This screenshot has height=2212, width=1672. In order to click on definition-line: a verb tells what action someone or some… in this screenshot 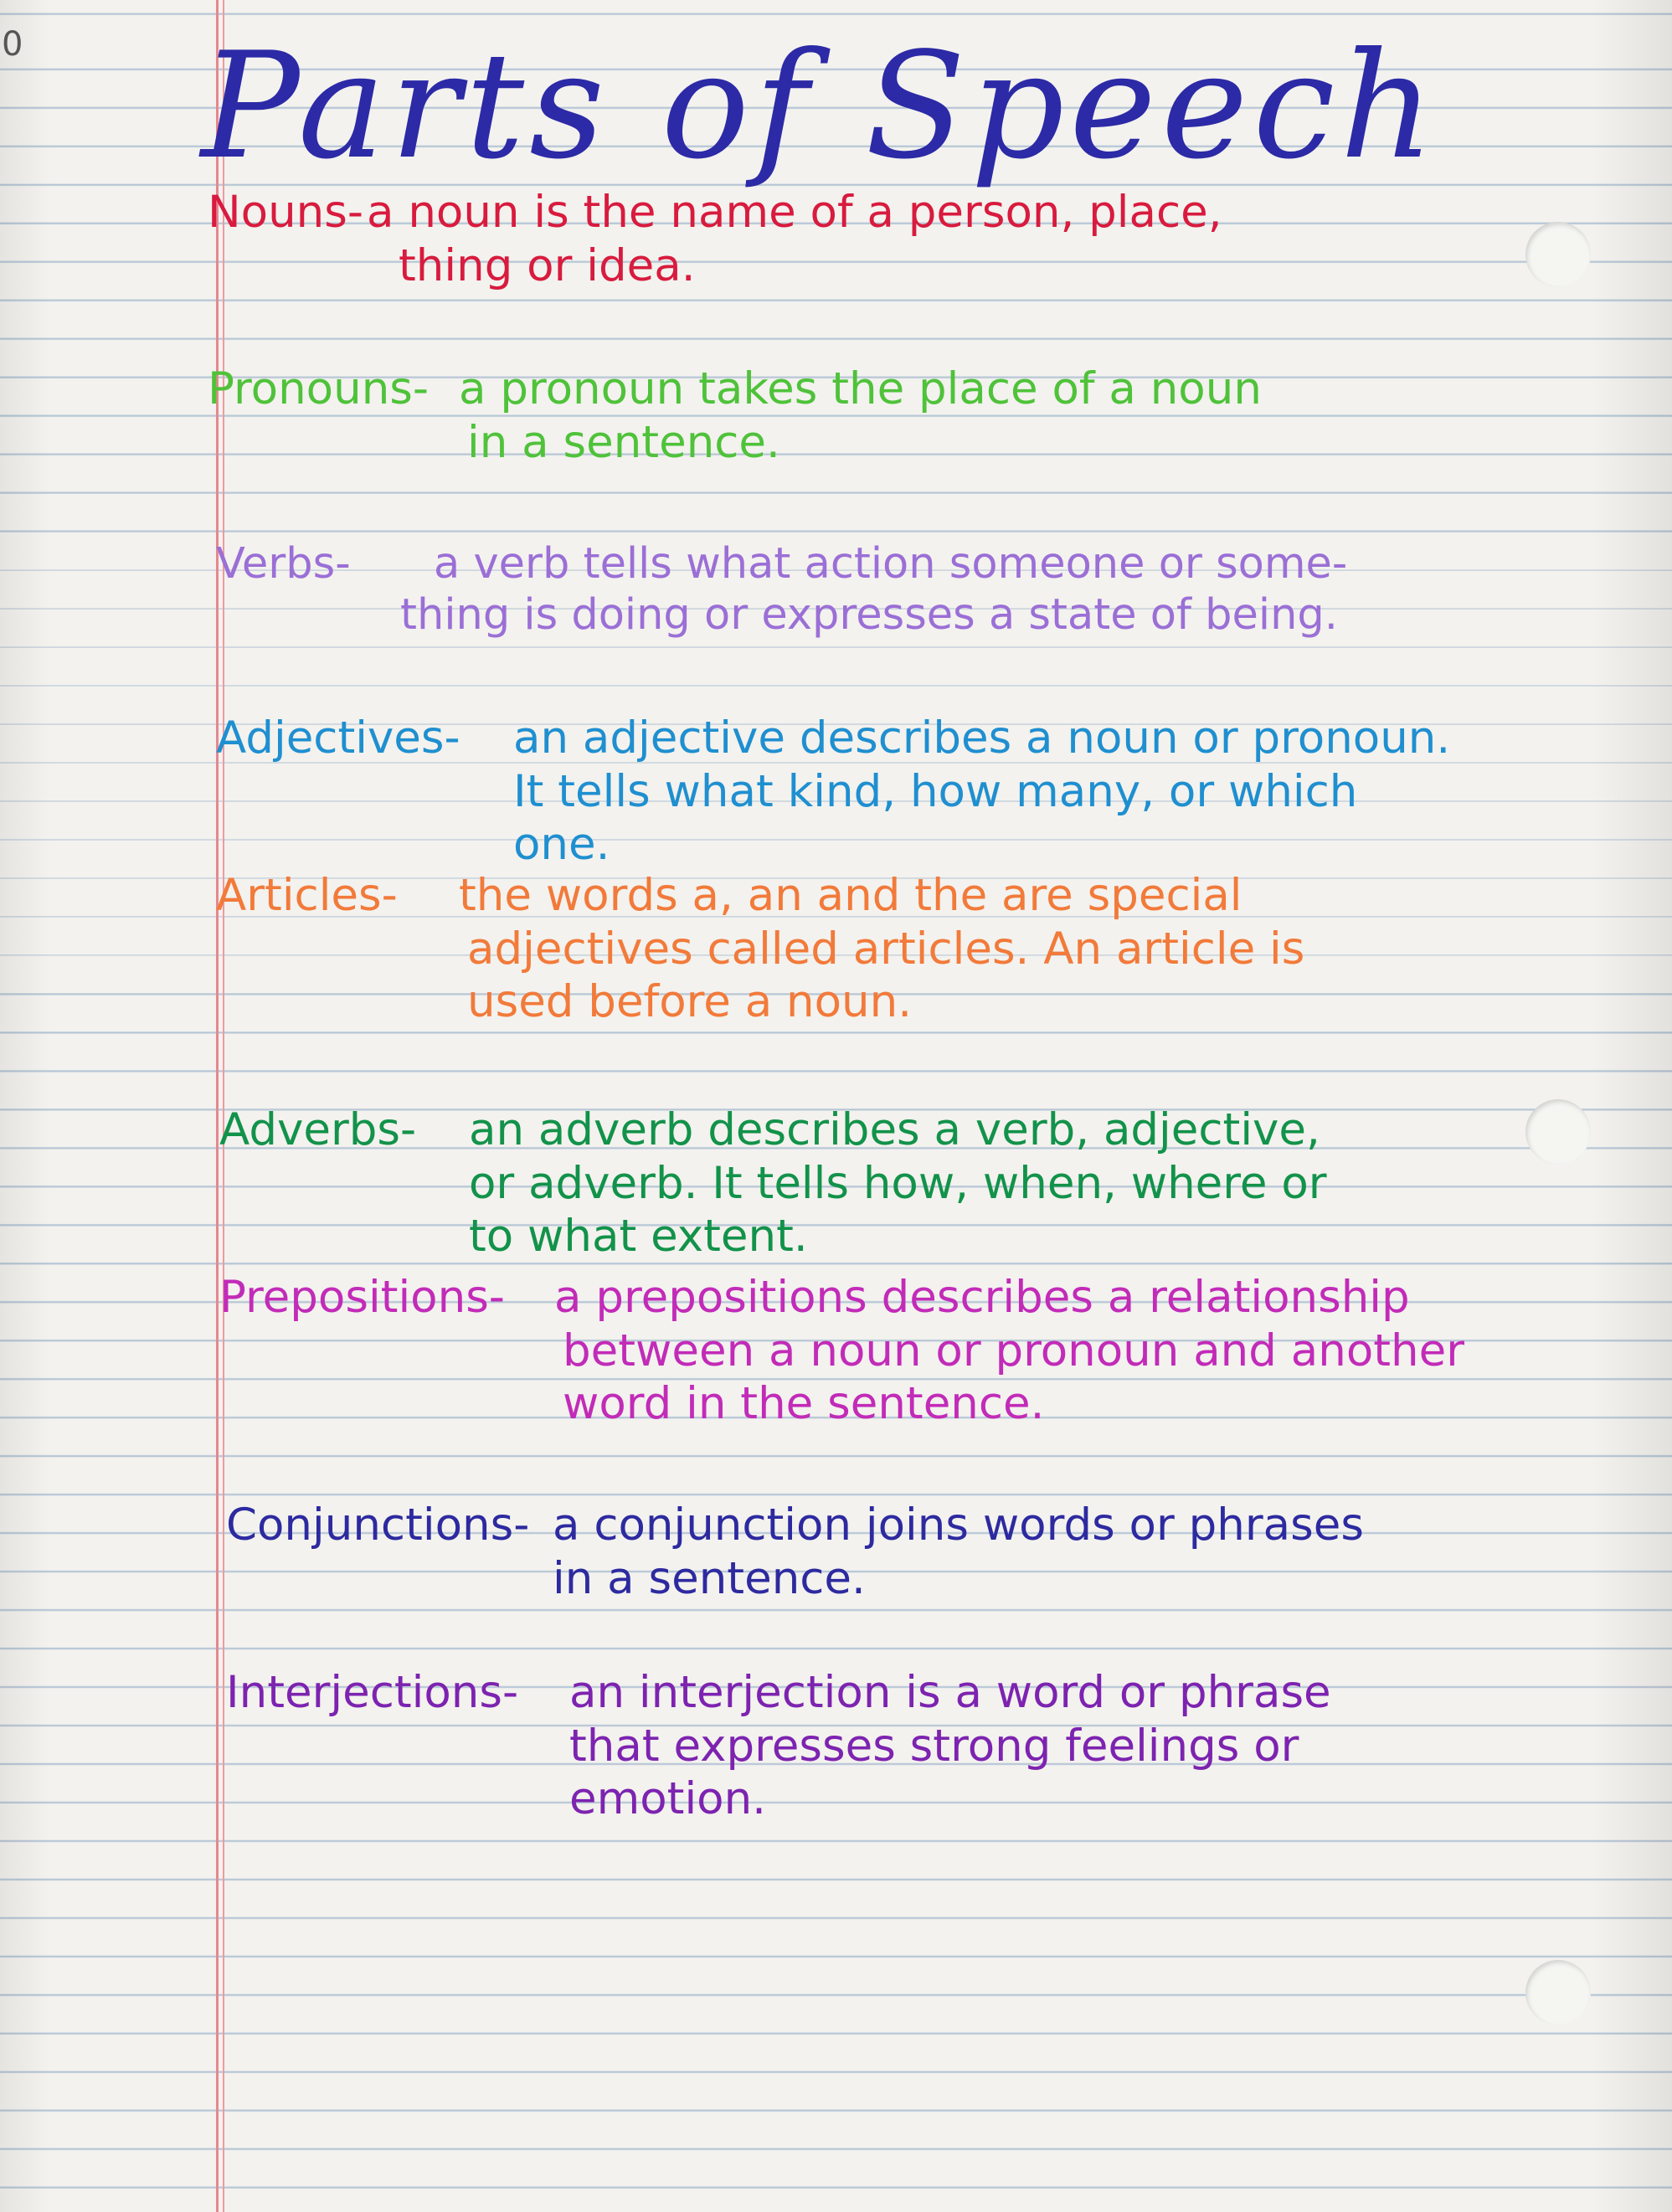, I will do `click(891, 564)`.